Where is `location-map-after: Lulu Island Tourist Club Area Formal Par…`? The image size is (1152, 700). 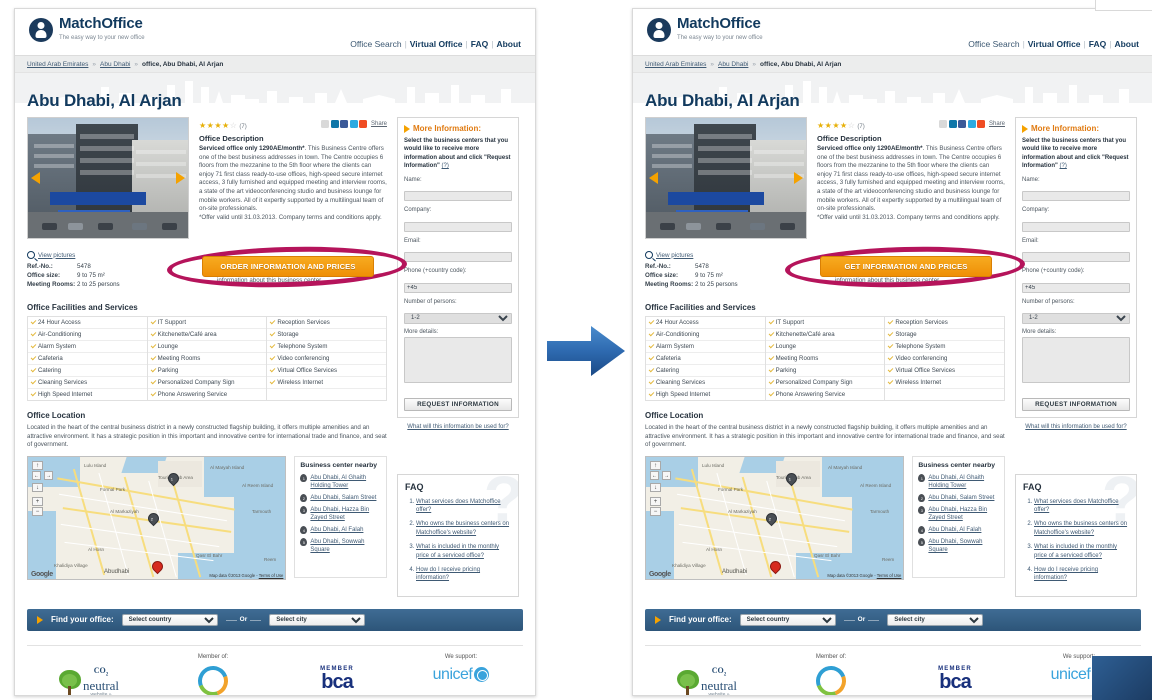
location-map-after: Lulu Island Tourist Club Area Formal Par… is located at coordinates (775, 517).